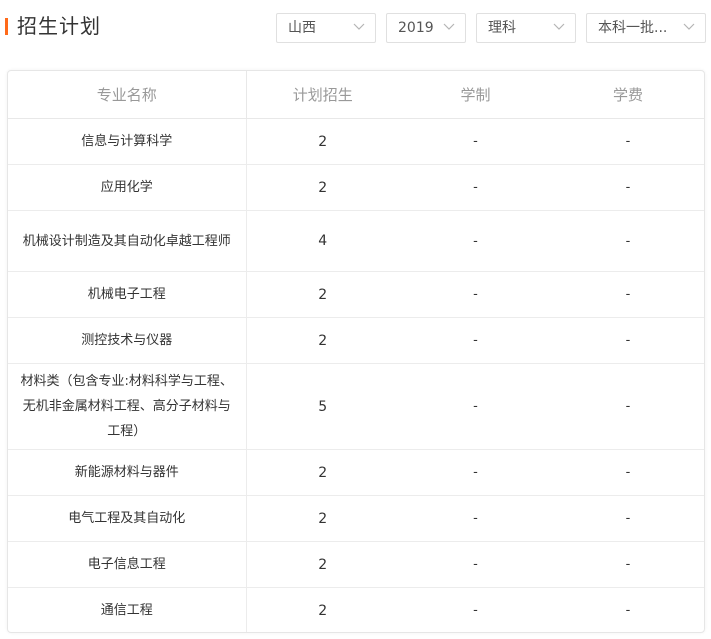 This screenshot has width=711, height=639. I want to click on table-header-row: 专业名称 计划招生 学制 学费, so click(356, 95).